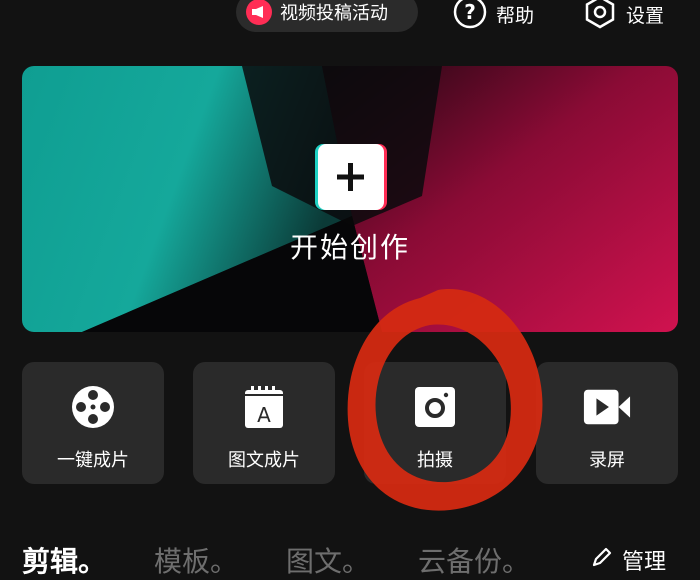 The height and width of the screenshot is (580, 700). What do you see at coordinates (264, 460) in the screenshot?
I see `tool-label: 图文成片` at bounding box center [264, 460].